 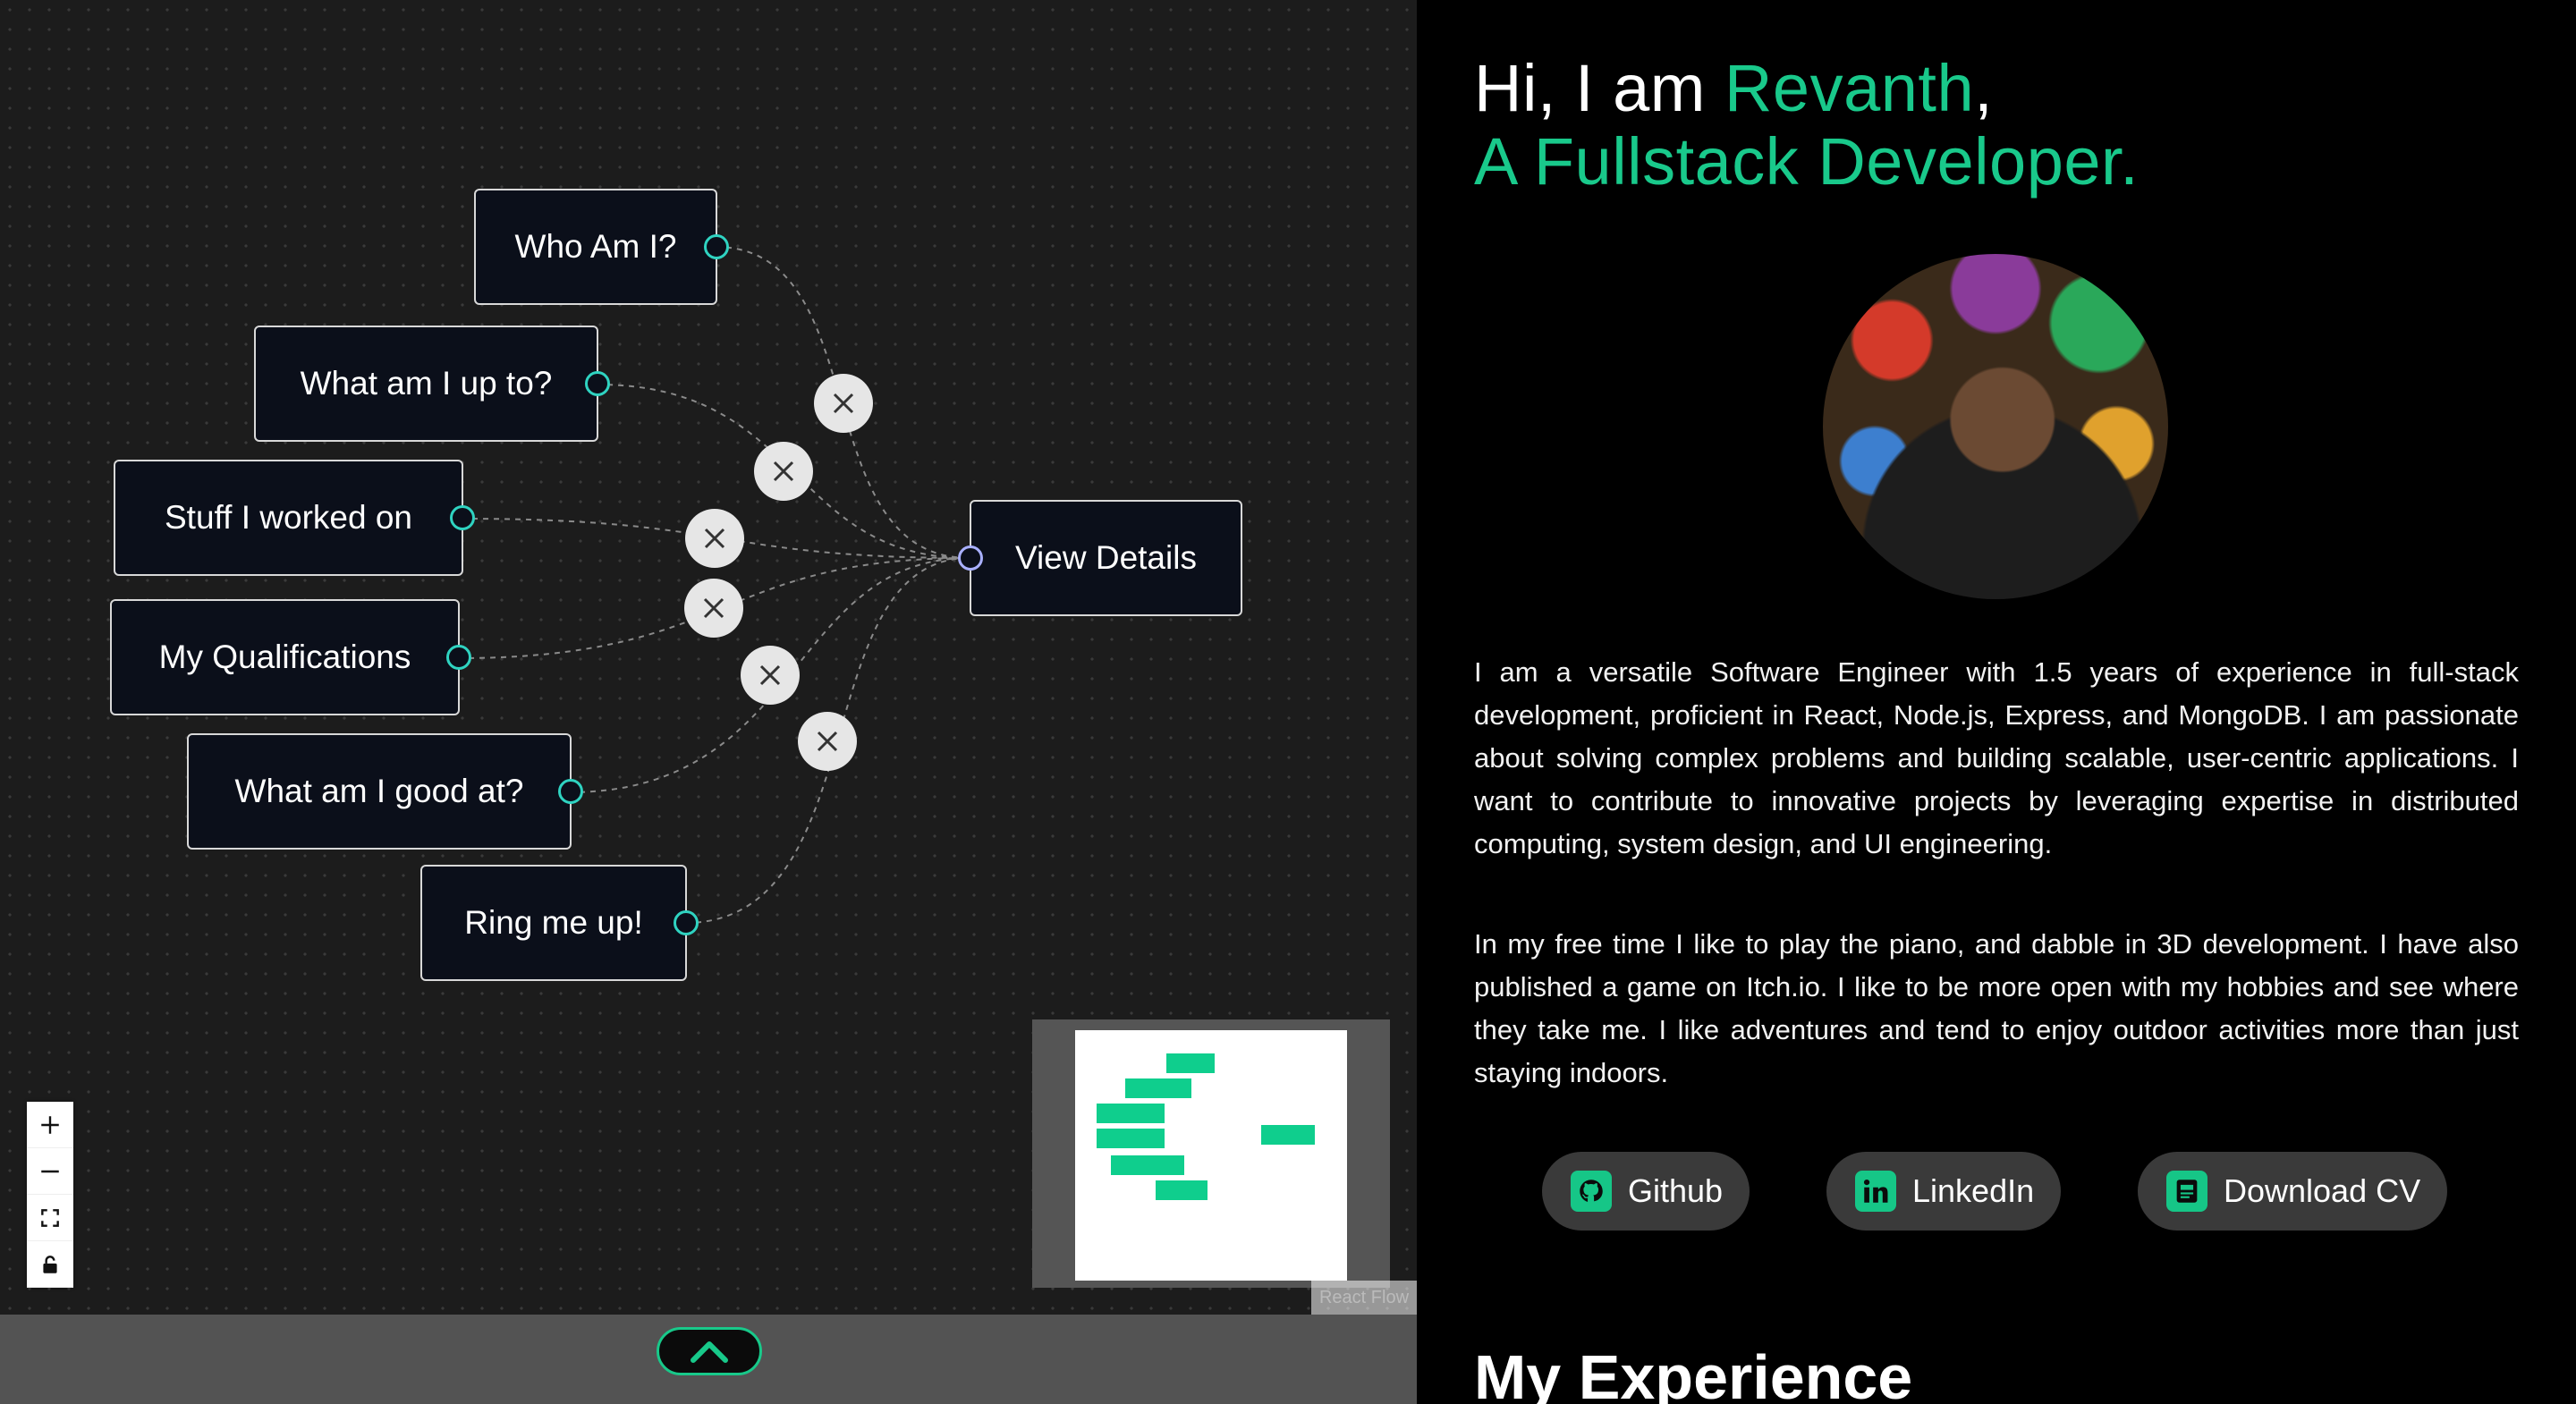 I want to click on zoom-out-button, so click(x=50, y=1171).